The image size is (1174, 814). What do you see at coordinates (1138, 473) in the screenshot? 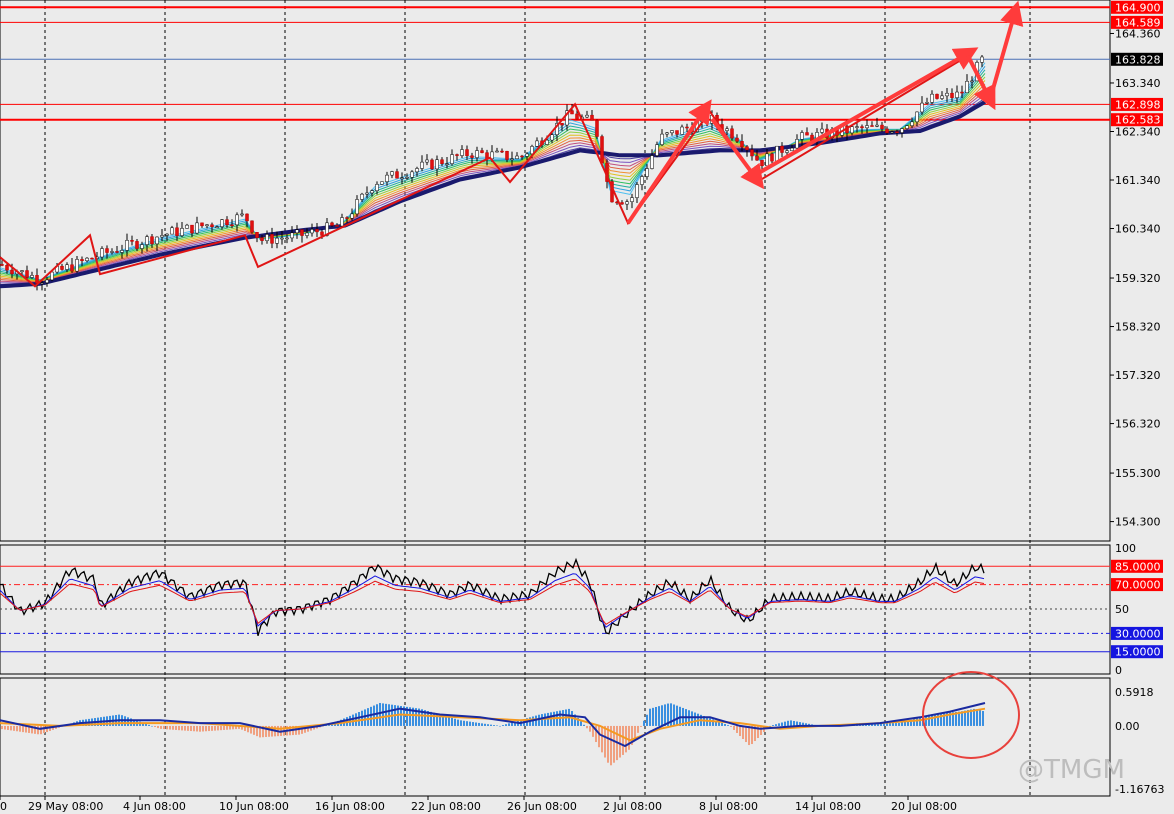
I see `price-tick-label: 155.300` at bounding box center [1138, 473].